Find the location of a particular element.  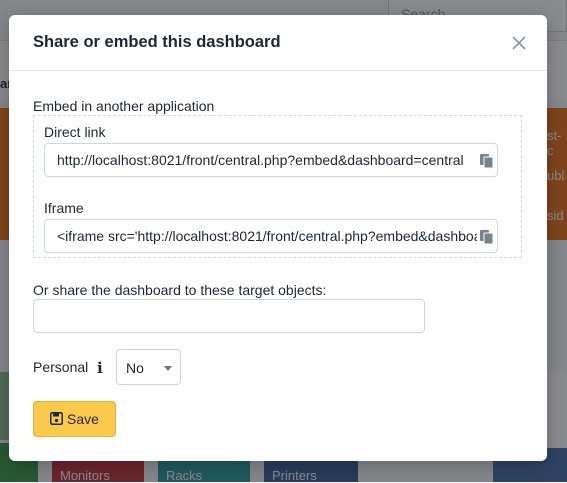

dialog-header: Share or embed this dashboard is located at coordinates (278, 43).